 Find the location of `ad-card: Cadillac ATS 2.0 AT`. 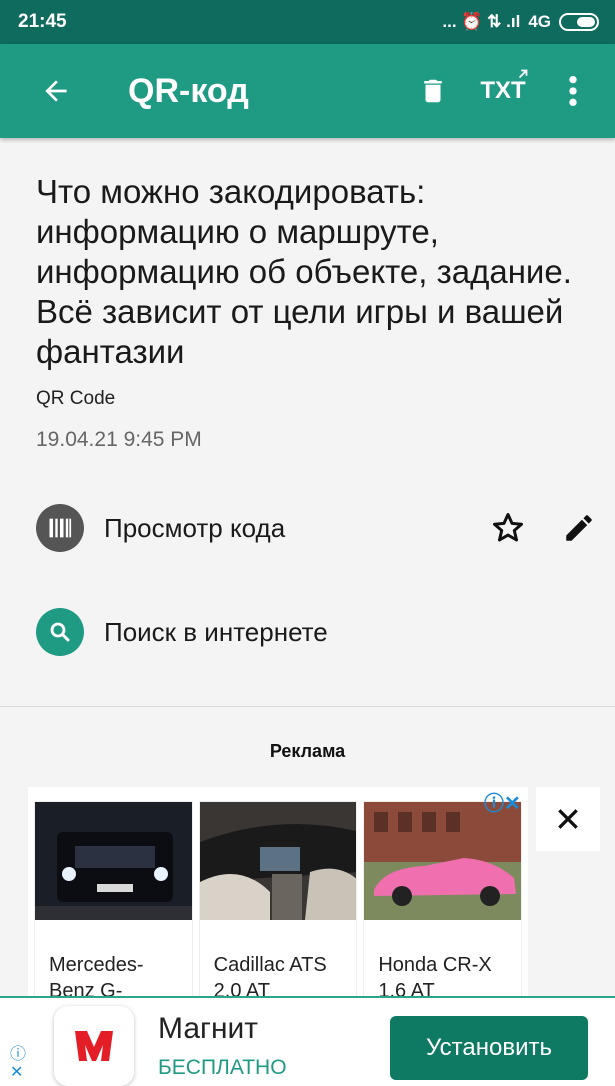

ad-card: Cadillac ATS 2.0 AT is located at coordinates (278, 909).